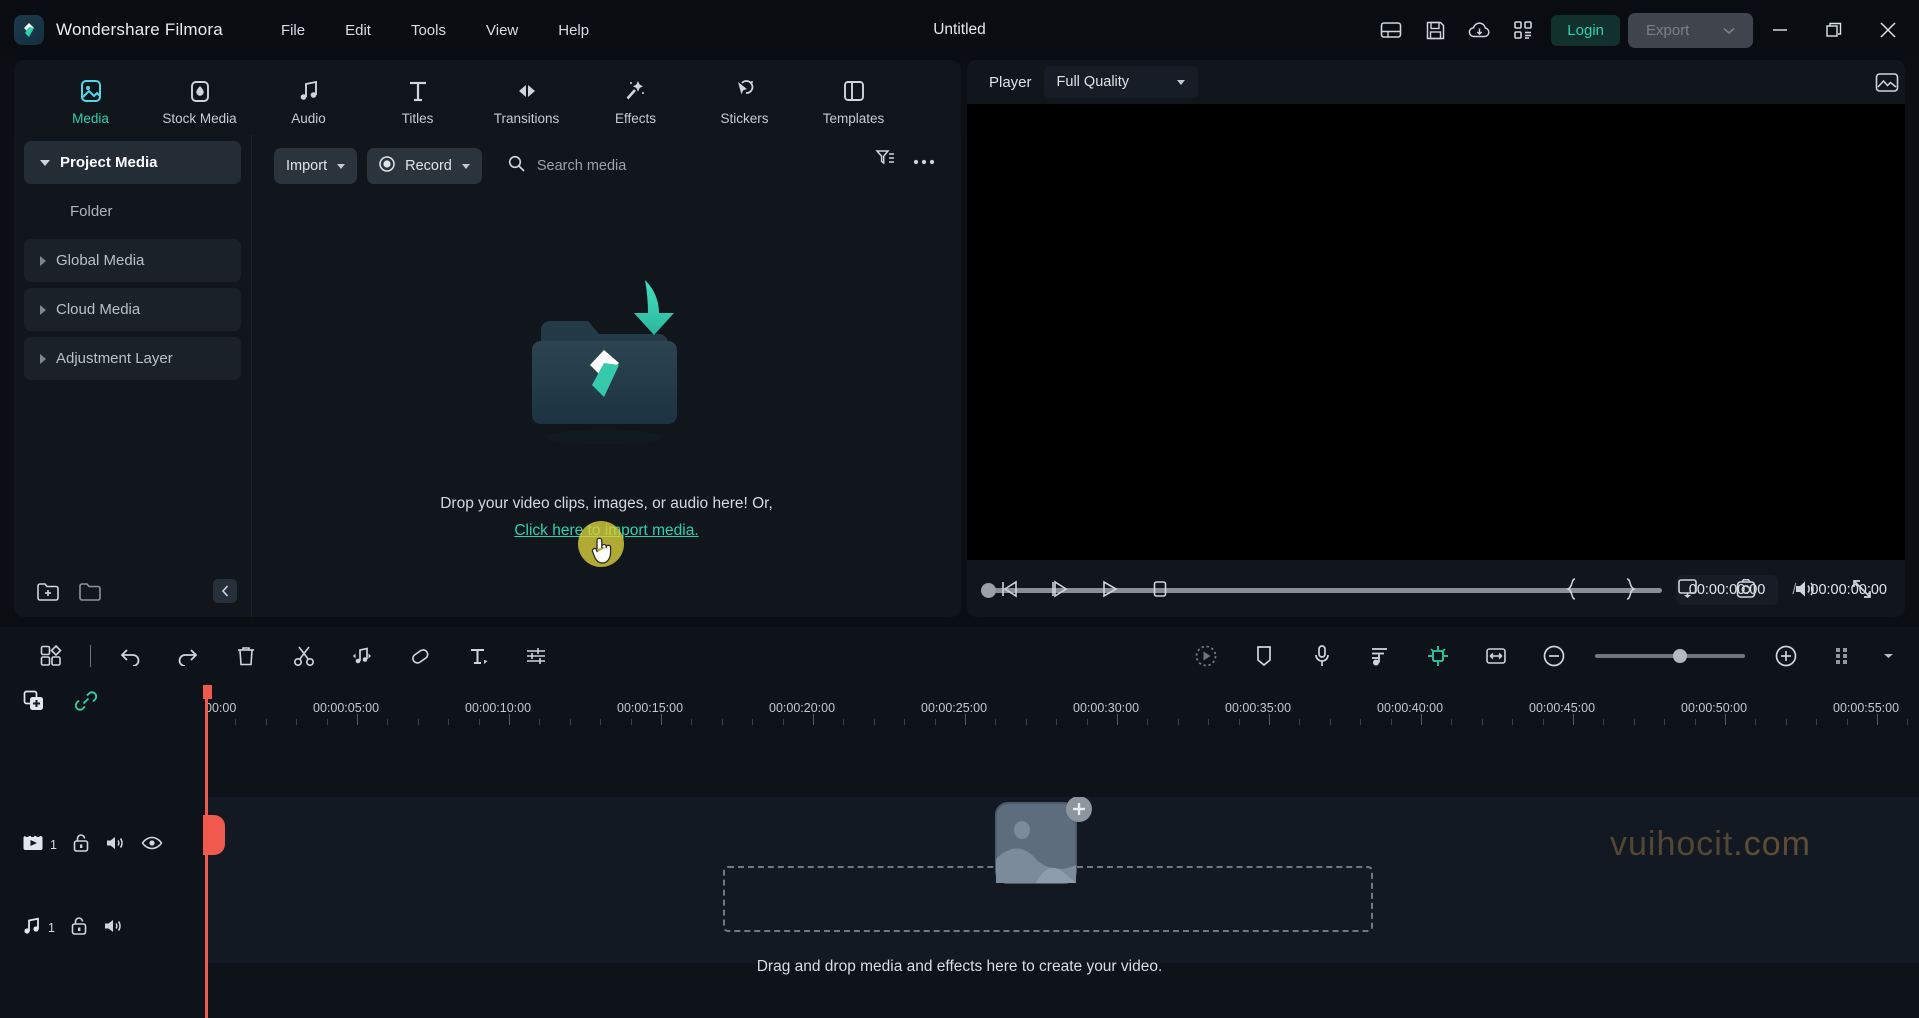 The width and height of the screenshot is (1919, 1018). I want to click on tab-templates: Templates, so click(853, 97).